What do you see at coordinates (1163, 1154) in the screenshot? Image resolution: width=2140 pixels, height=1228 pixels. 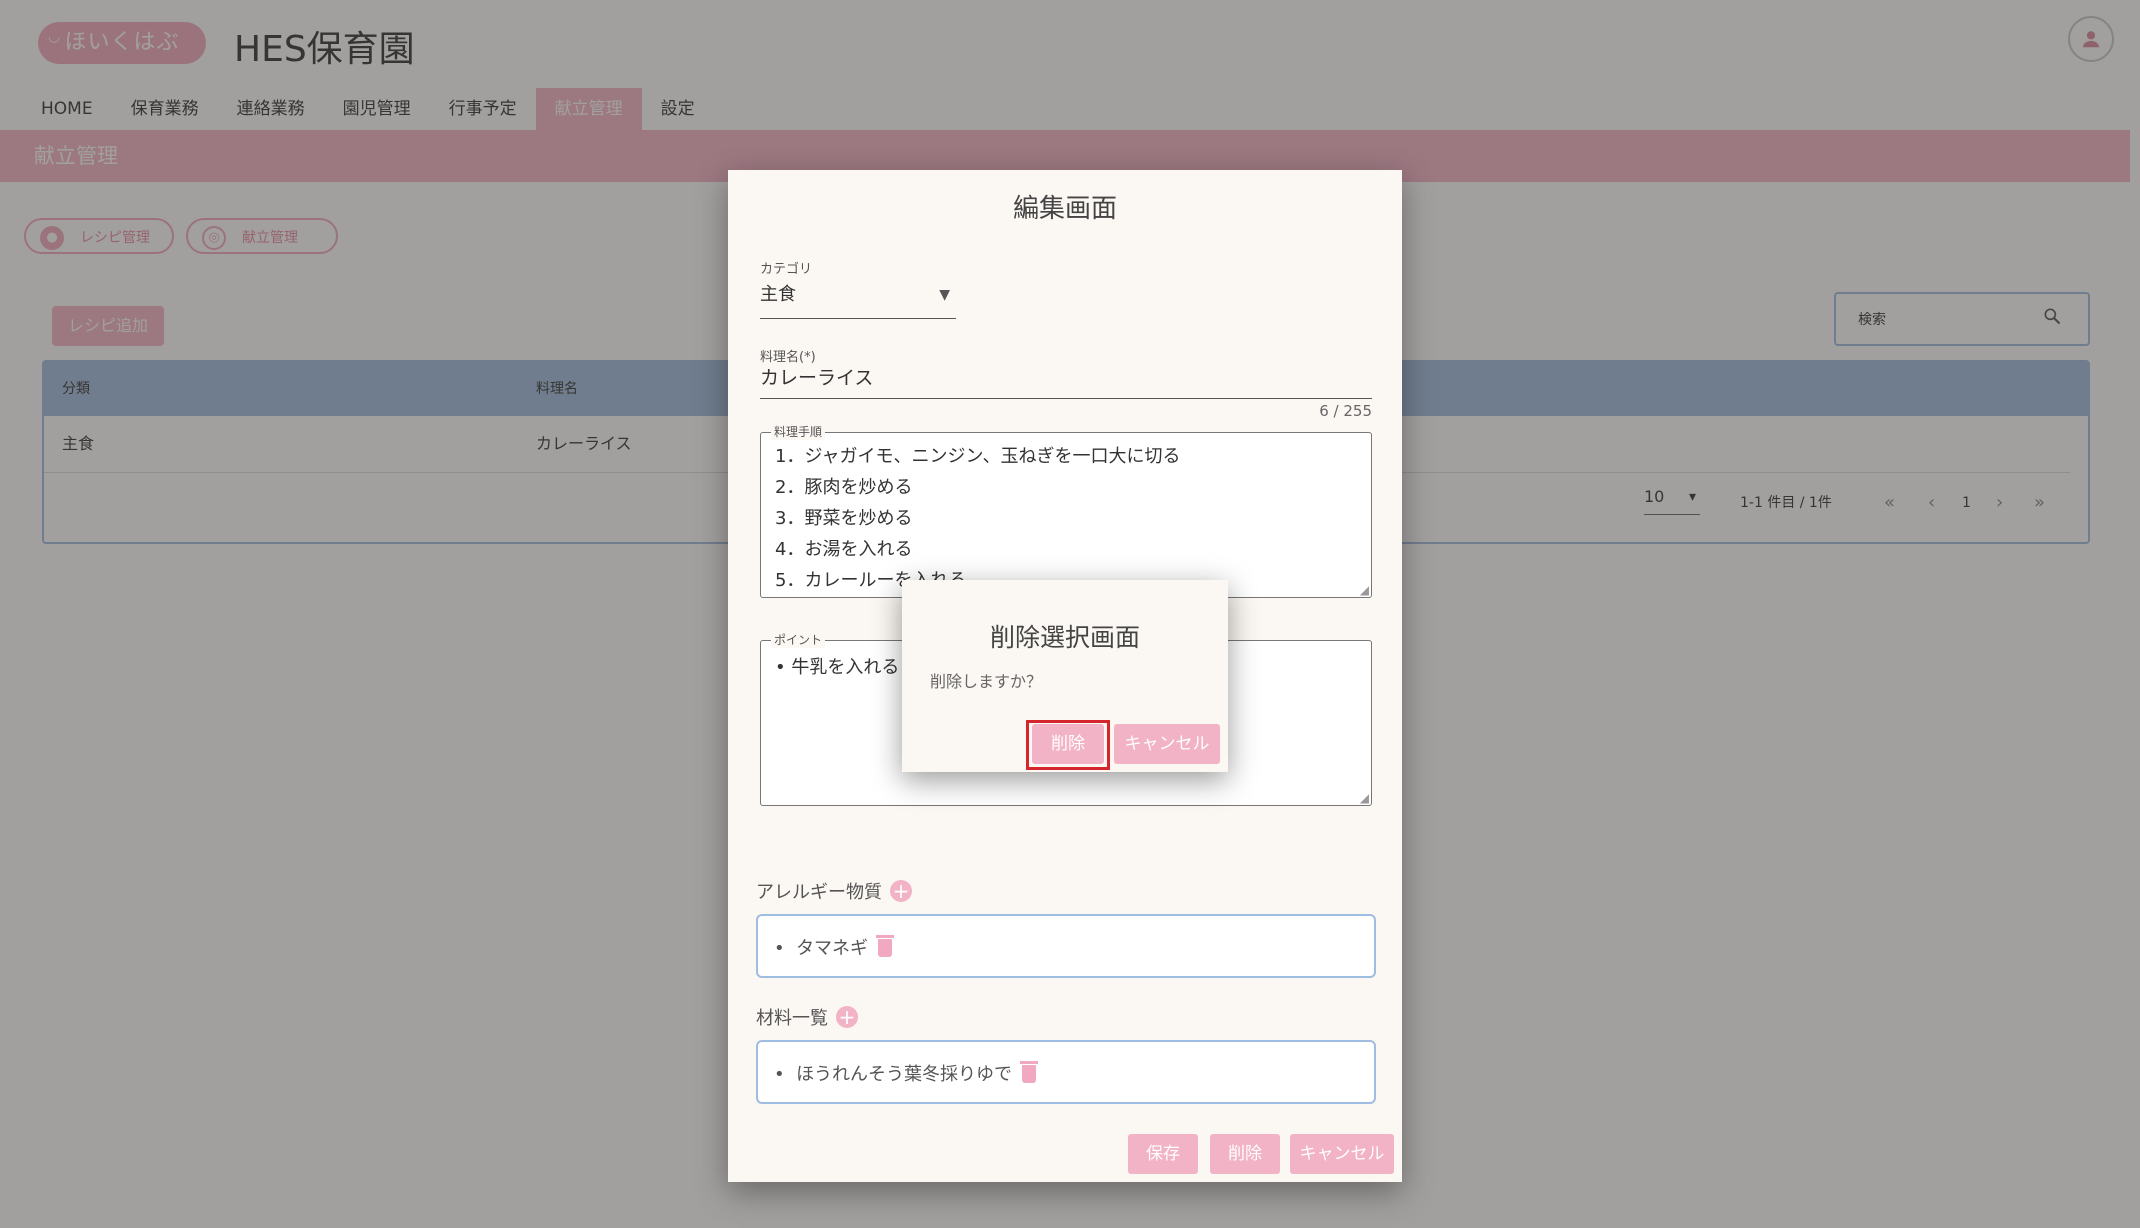 I see `save-button: 保存` at bounding box center [1163, 1154].